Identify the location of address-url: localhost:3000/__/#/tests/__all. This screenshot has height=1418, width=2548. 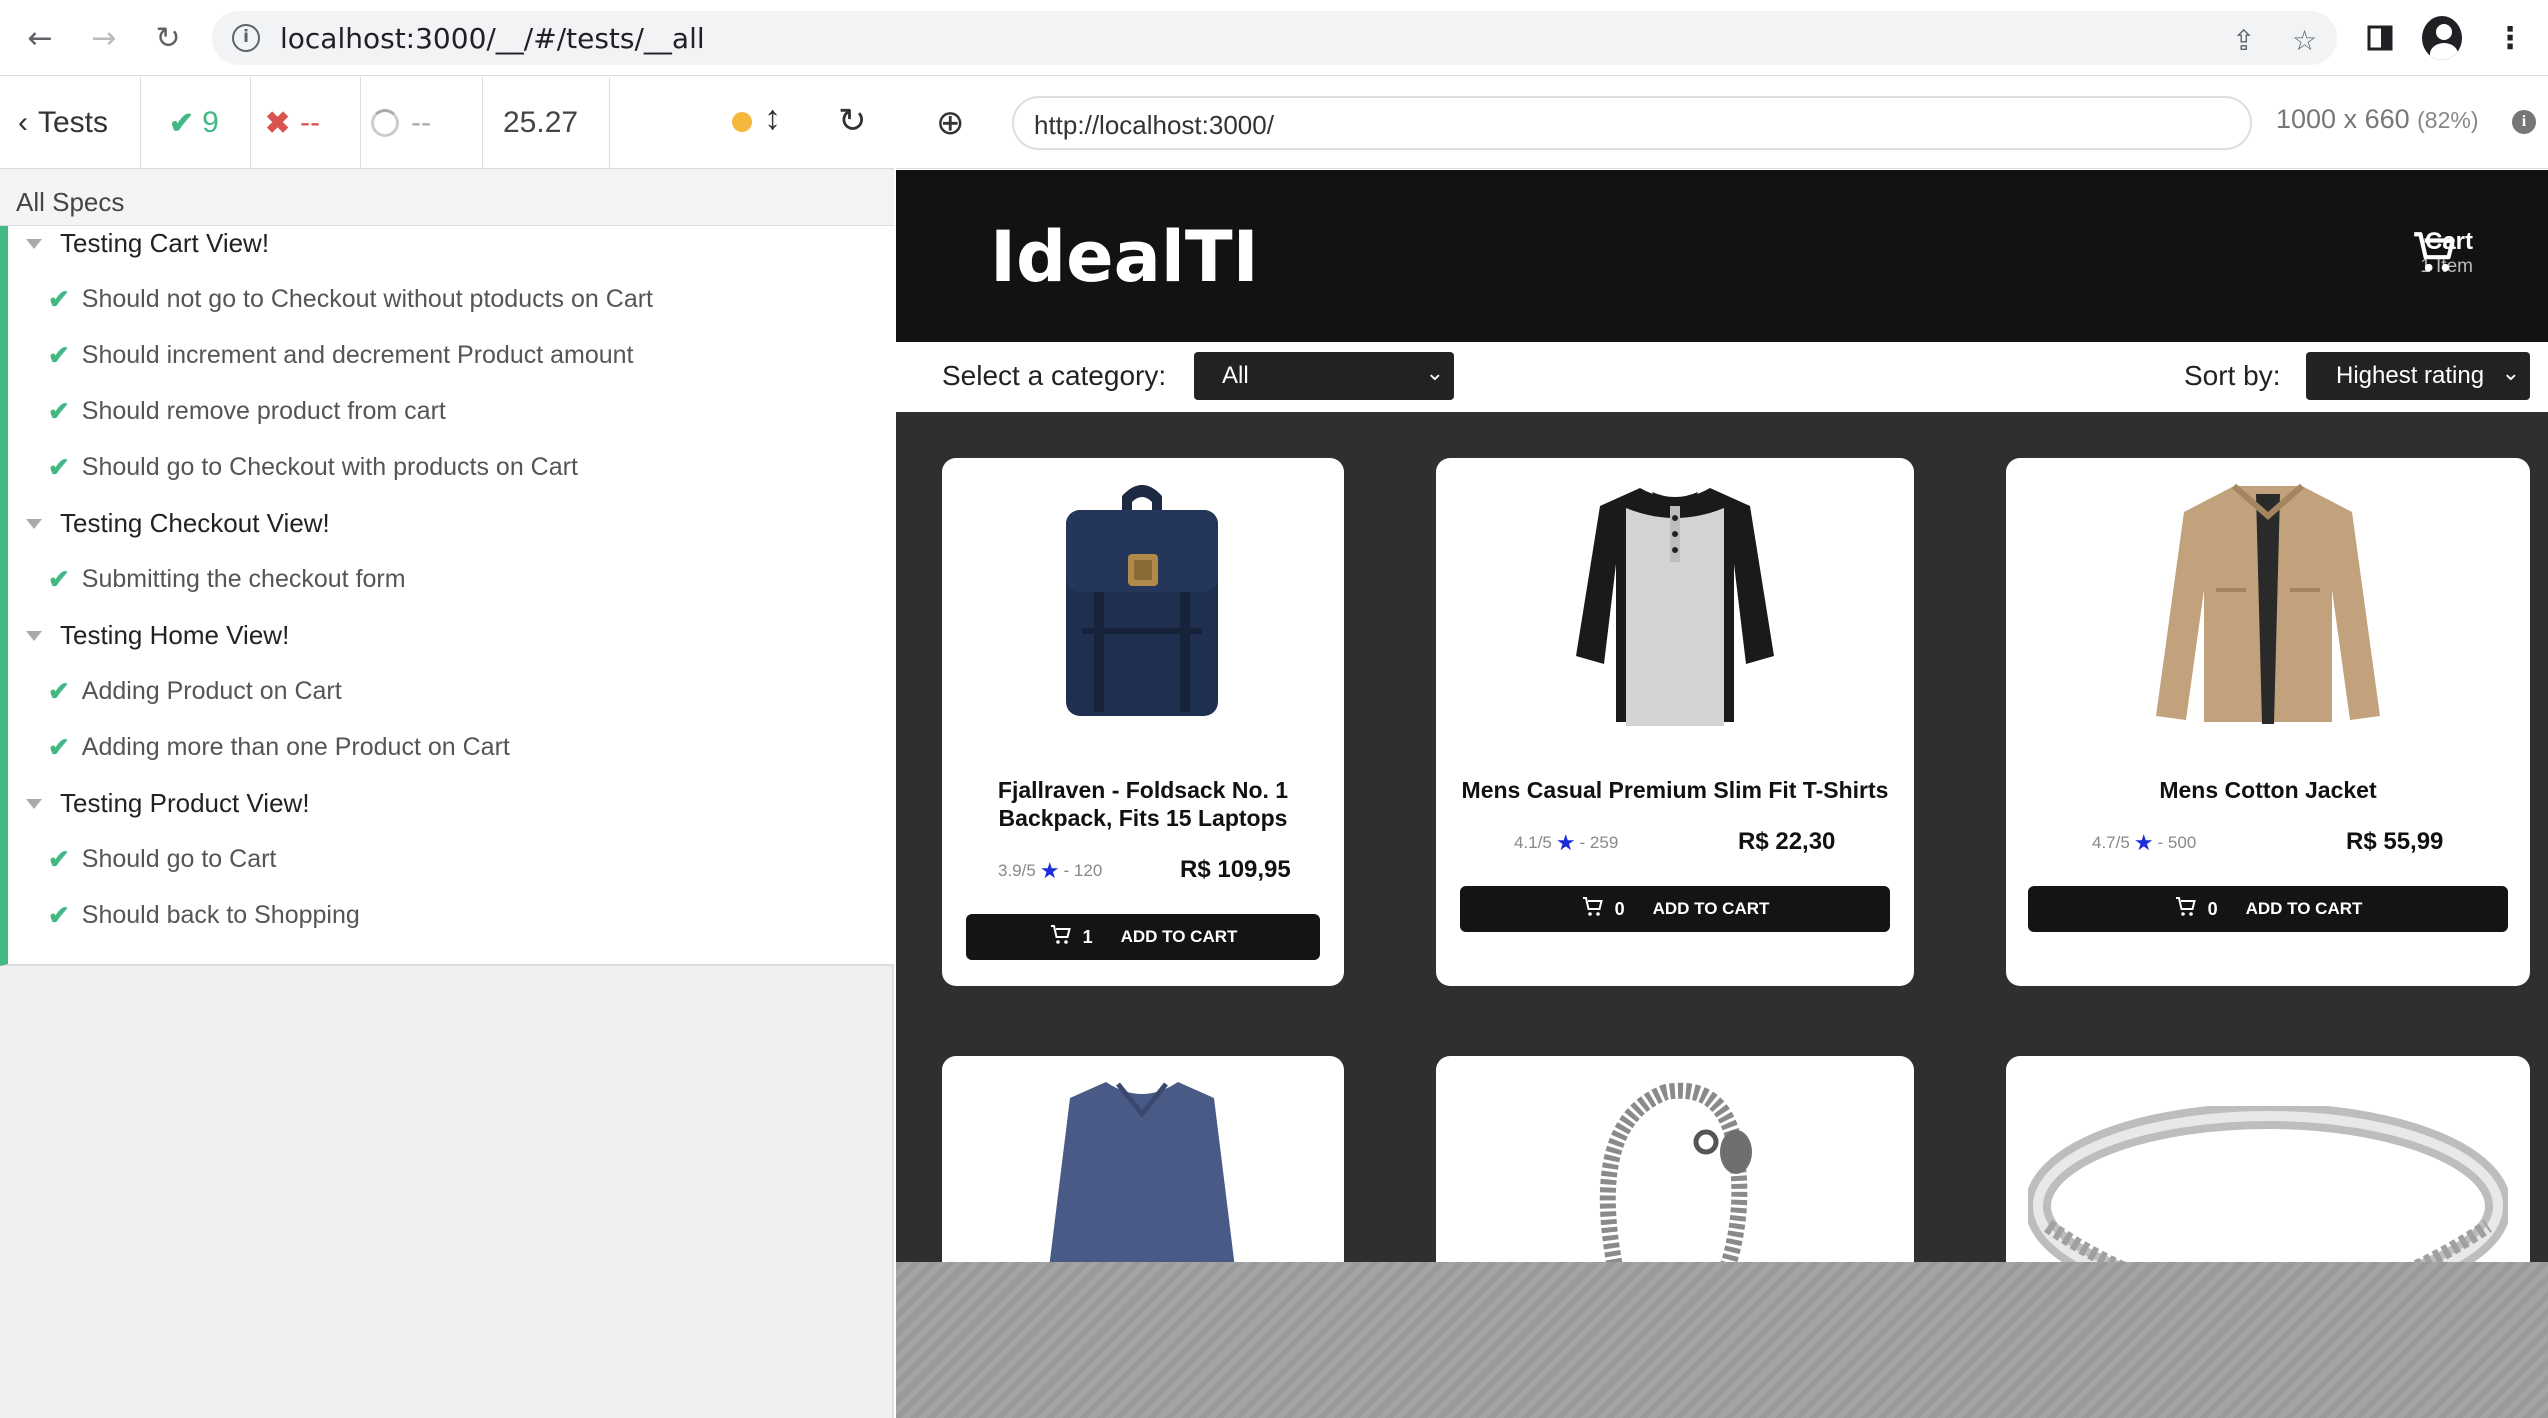
(492, 38).